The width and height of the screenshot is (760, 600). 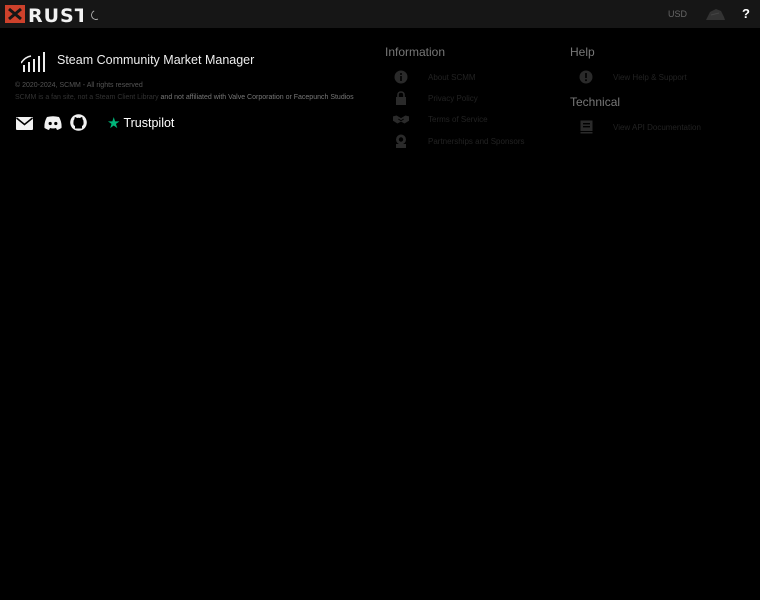 I want to click on about-link: About SCMM, so click(x=434, y=77).